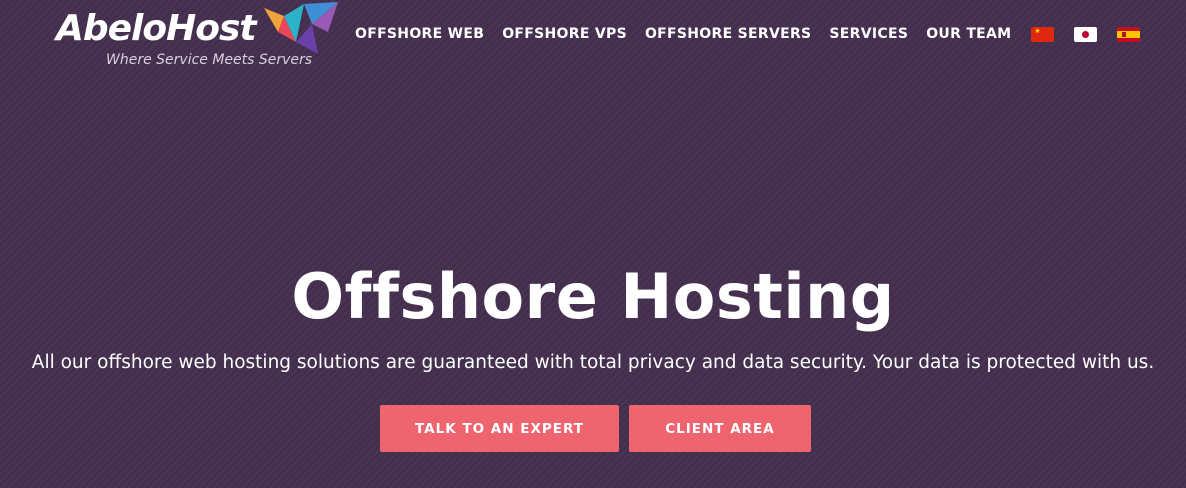  Describe the element at coordinates (209, 60) in the screenshot. I see `brand-tagline: Where Service Meets Servers` at that location.